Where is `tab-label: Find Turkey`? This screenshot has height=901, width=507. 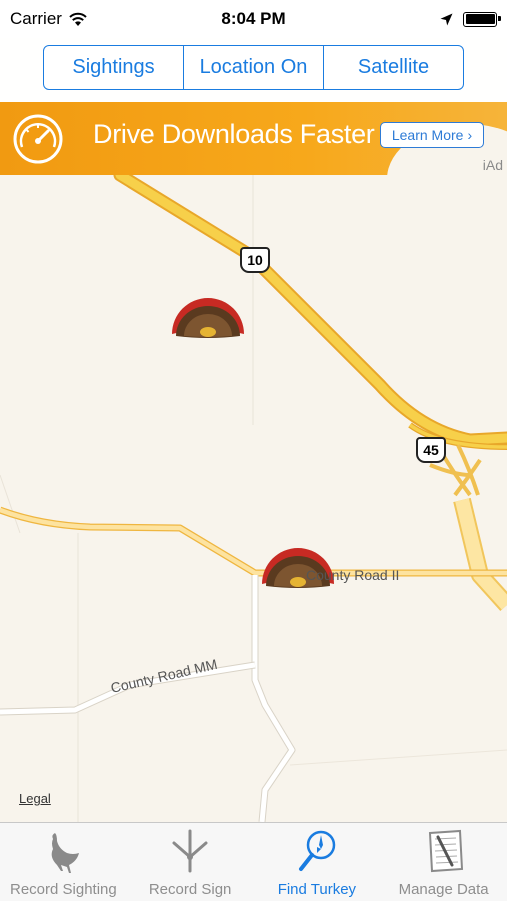
tab-label: Find Turkey is located at coordinates (317, 889).